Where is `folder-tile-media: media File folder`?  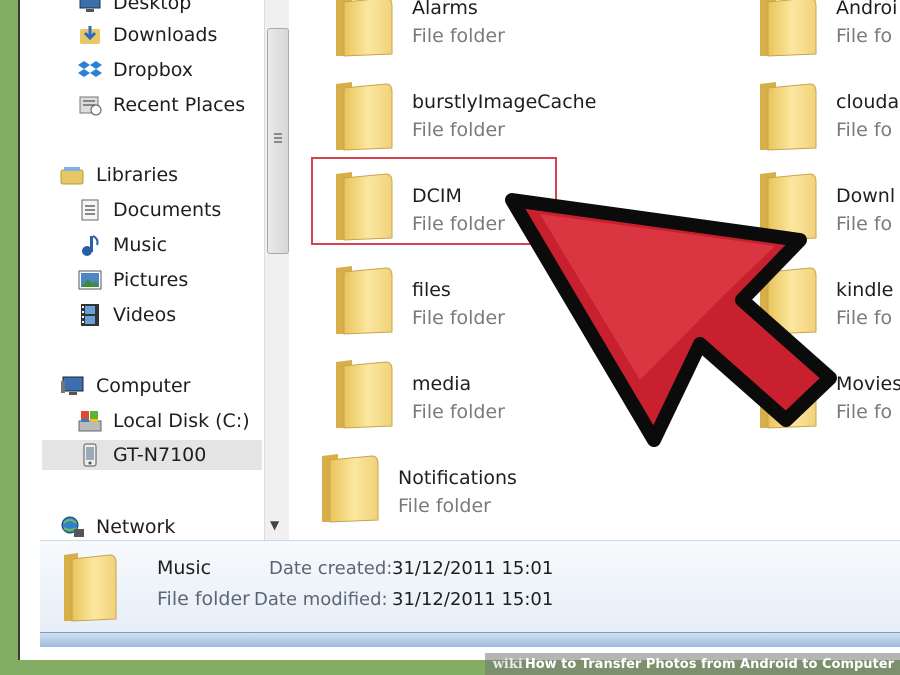
folder-tile-media: media File folder is located at coordinates (417, 394).